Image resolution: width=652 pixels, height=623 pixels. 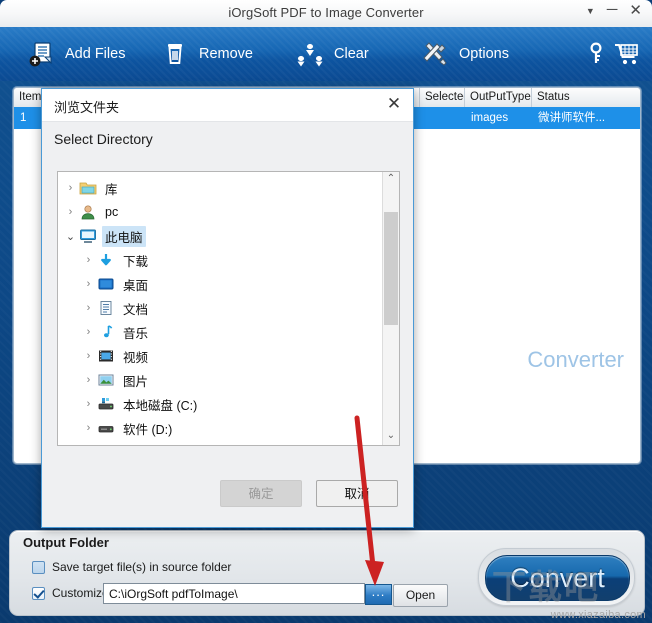 I want to click on clear-label: Clear, so click(x=351, y=54).